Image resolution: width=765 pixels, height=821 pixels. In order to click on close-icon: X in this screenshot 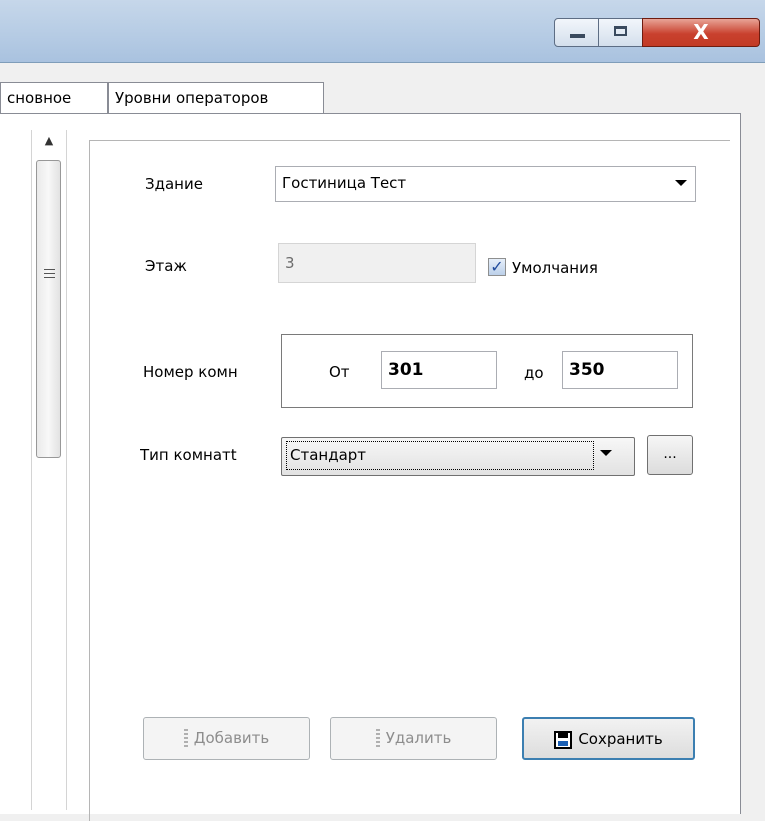, I will do `click(701, 32)`.